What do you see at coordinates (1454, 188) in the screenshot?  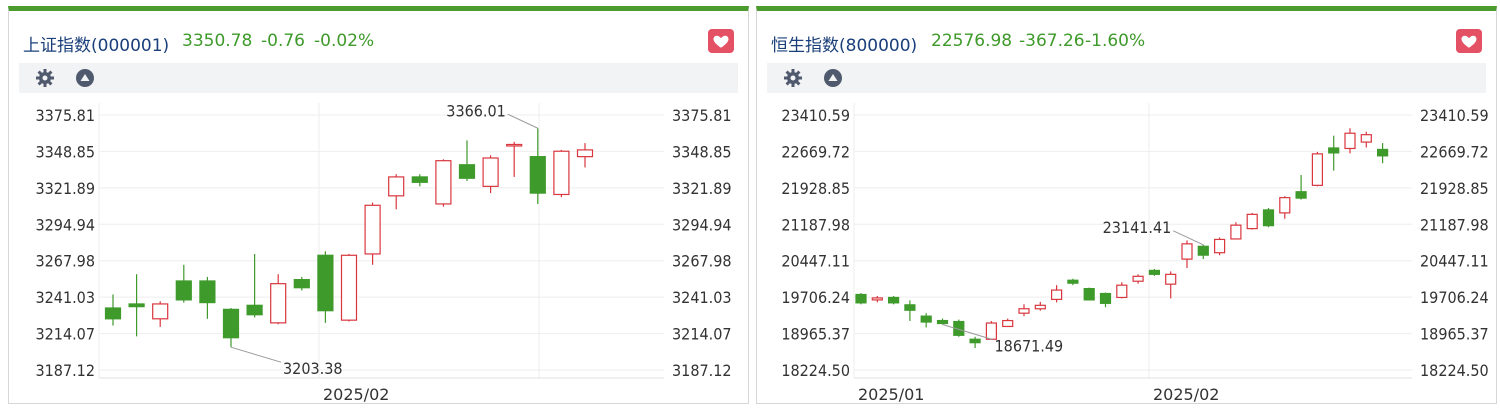 I see `y-tick-label-right: 21928.85` at bounding box center [1454, 188].